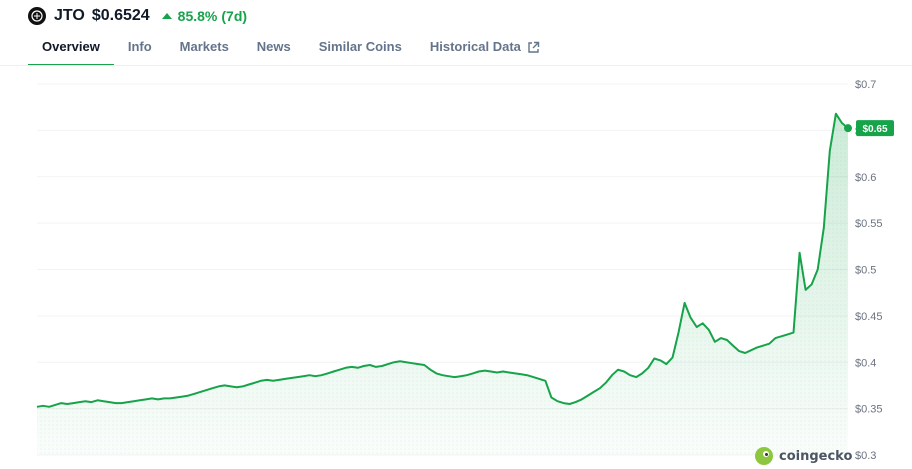  I want to click on current-price-dot, so click(848, 128).